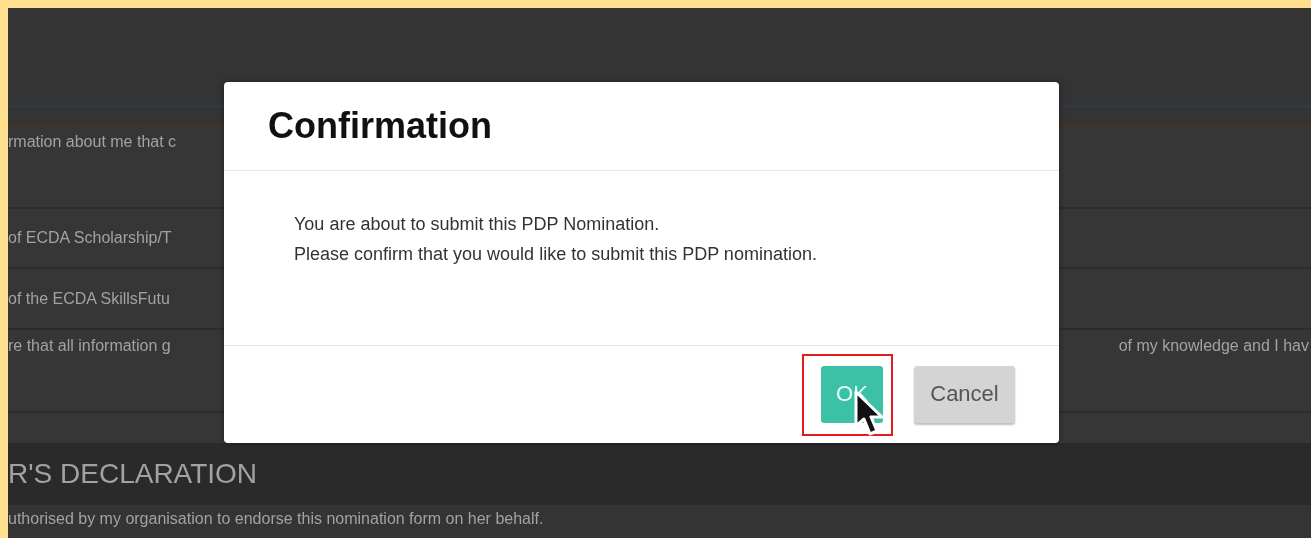 The height and width of the screenshot is (538, 1311). Describe the element at coordinates (89, 298) in the screenshot. I see `form-text: of the ECDA SkillsFutu` at that location.